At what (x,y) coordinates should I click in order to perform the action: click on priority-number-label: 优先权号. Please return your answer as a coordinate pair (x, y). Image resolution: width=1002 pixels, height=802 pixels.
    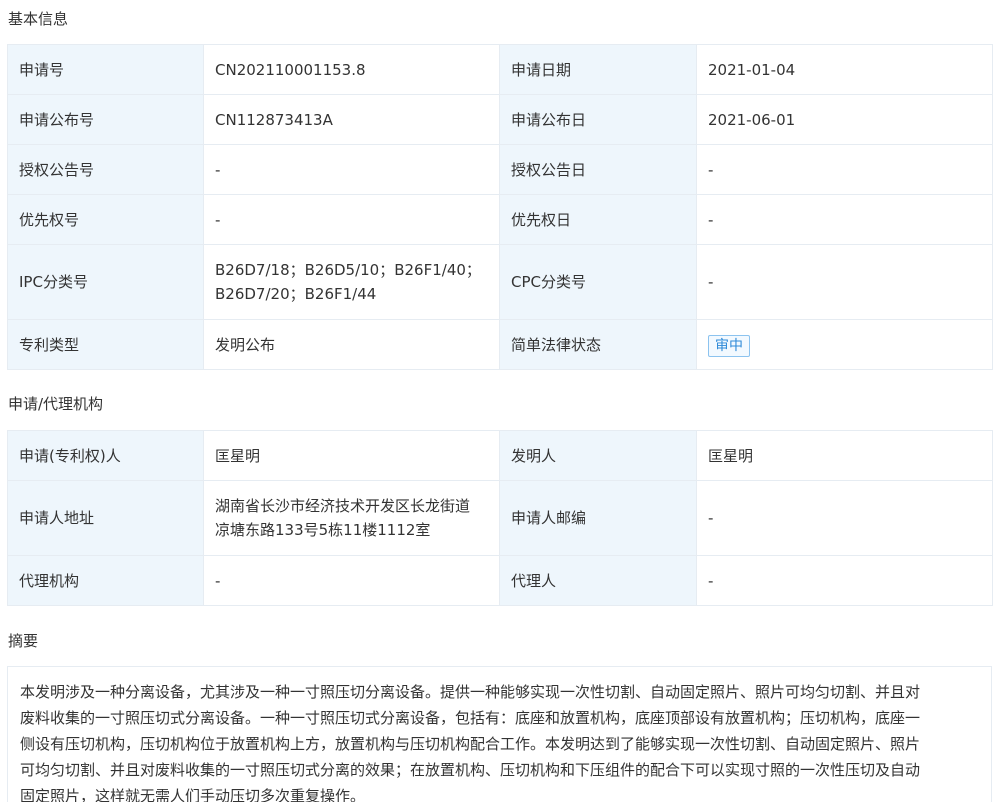
    Looking at the image, I should click on (105, 219).